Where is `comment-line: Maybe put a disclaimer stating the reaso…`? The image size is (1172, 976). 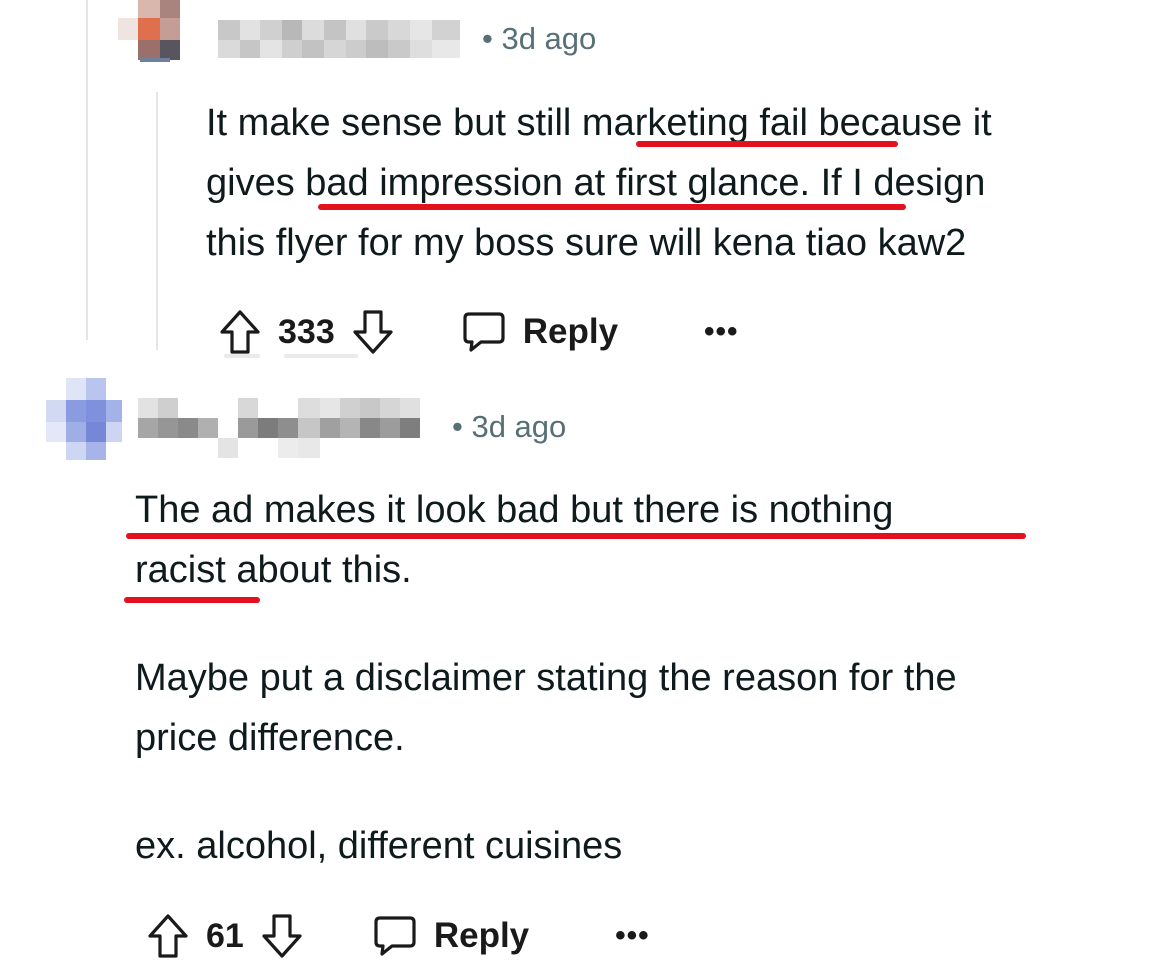
comment-line: Maybe put a disclaimer stating the reaso… is located at coordinates (546, 678).